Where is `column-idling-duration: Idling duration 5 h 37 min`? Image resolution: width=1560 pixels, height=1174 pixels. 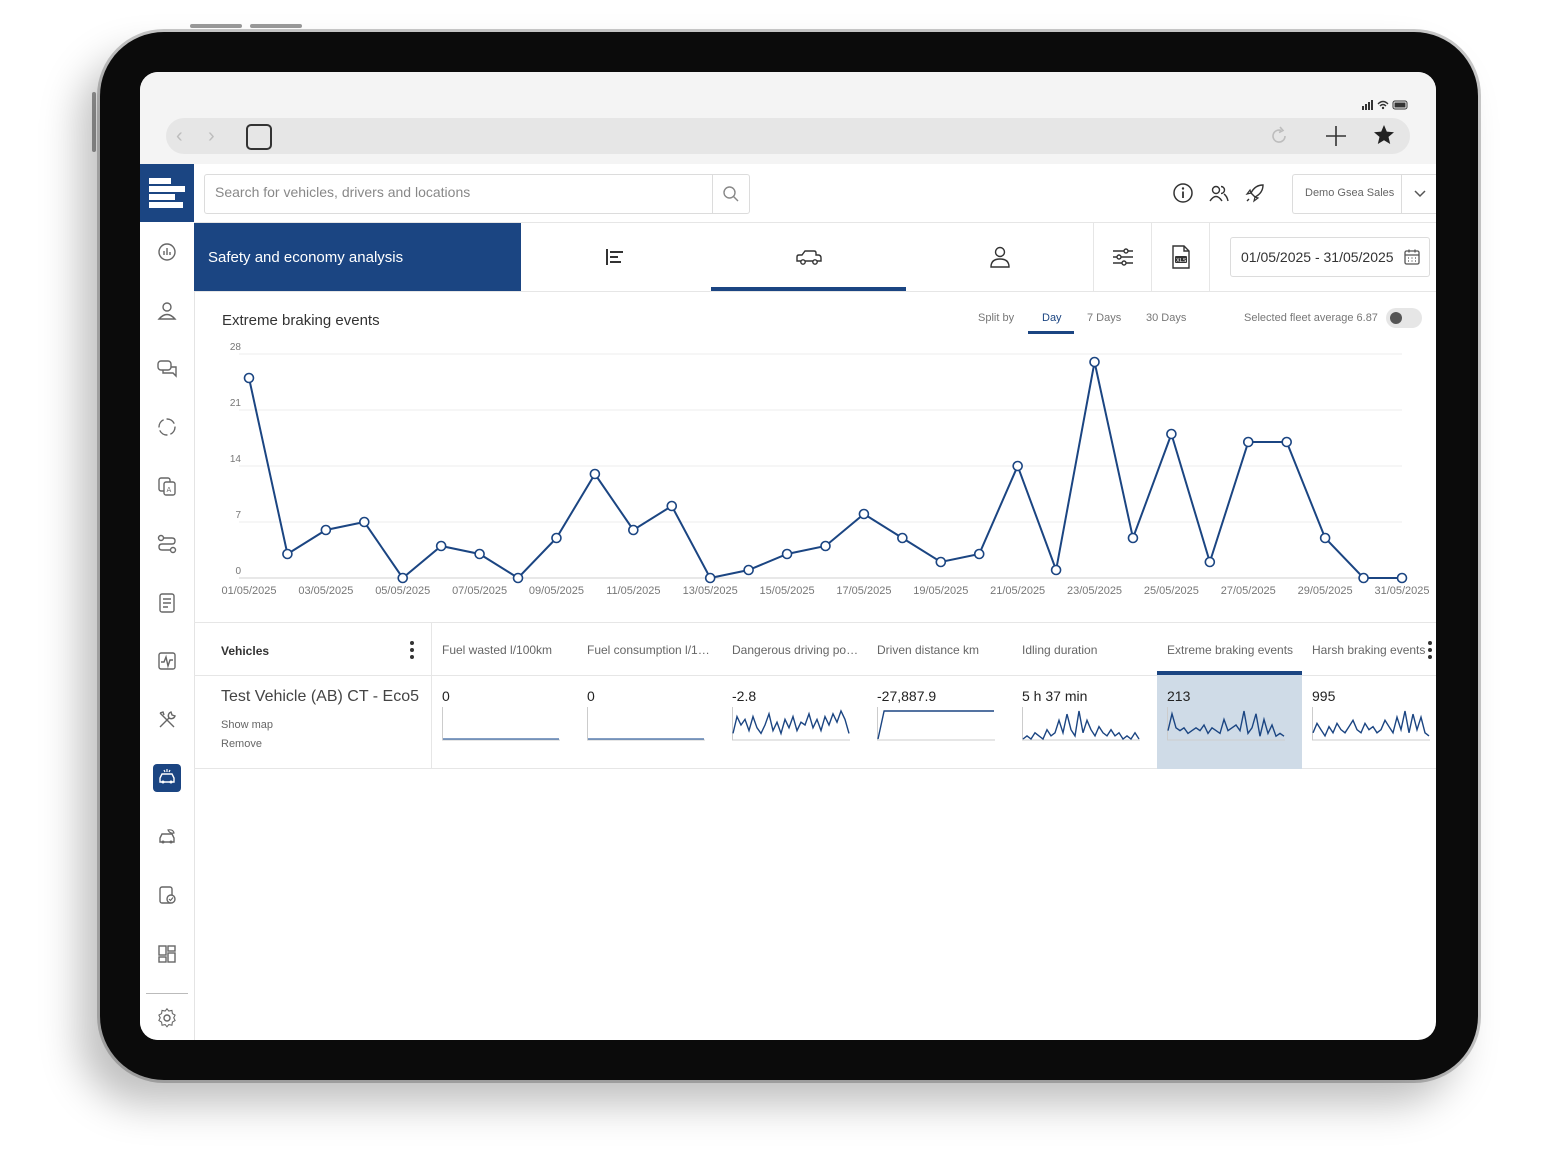 column-idling-duration: Idling duration 5 h 37 min is located at coordinates (1084, 696).